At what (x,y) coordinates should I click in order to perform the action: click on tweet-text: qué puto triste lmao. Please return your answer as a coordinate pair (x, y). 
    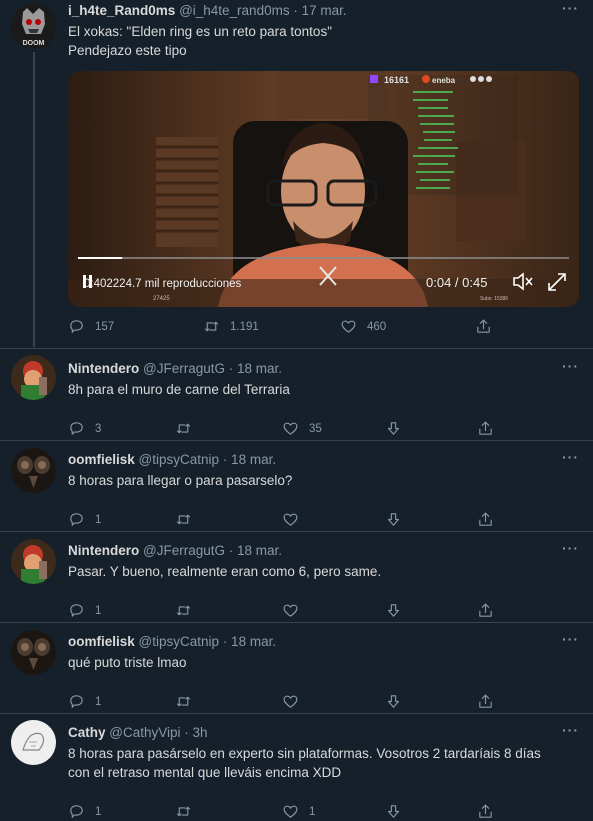
    Looking at the image, I should click on (127, 662).